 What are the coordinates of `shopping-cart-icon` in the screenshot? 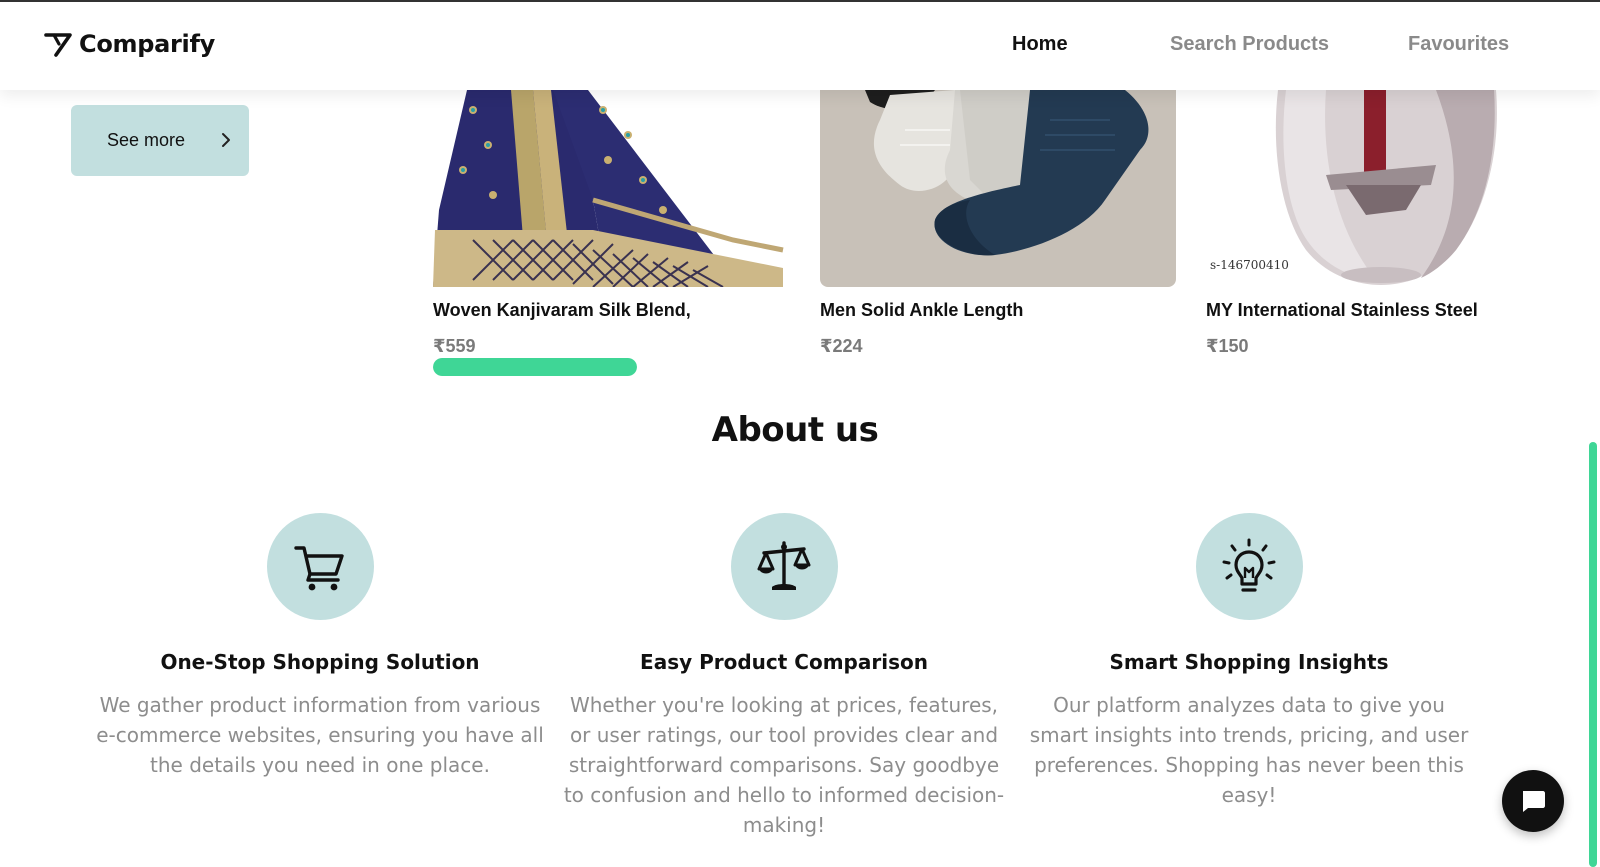 It's located at (319, 567).